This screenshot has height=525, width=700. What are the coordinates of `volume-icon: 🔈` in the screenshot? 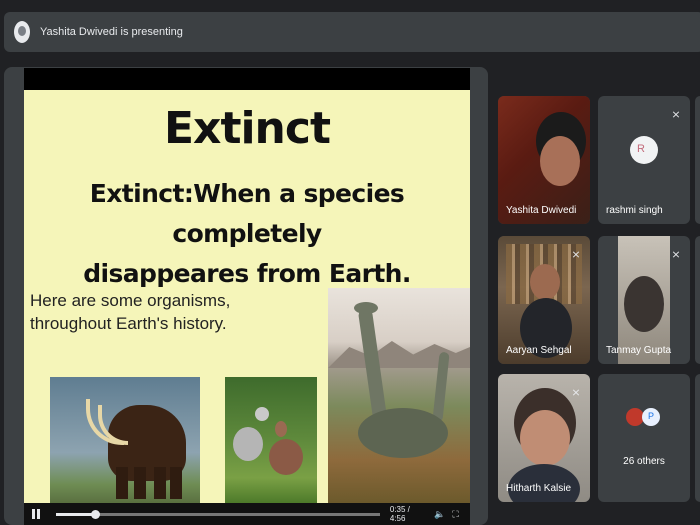 It's located at (439, 514).